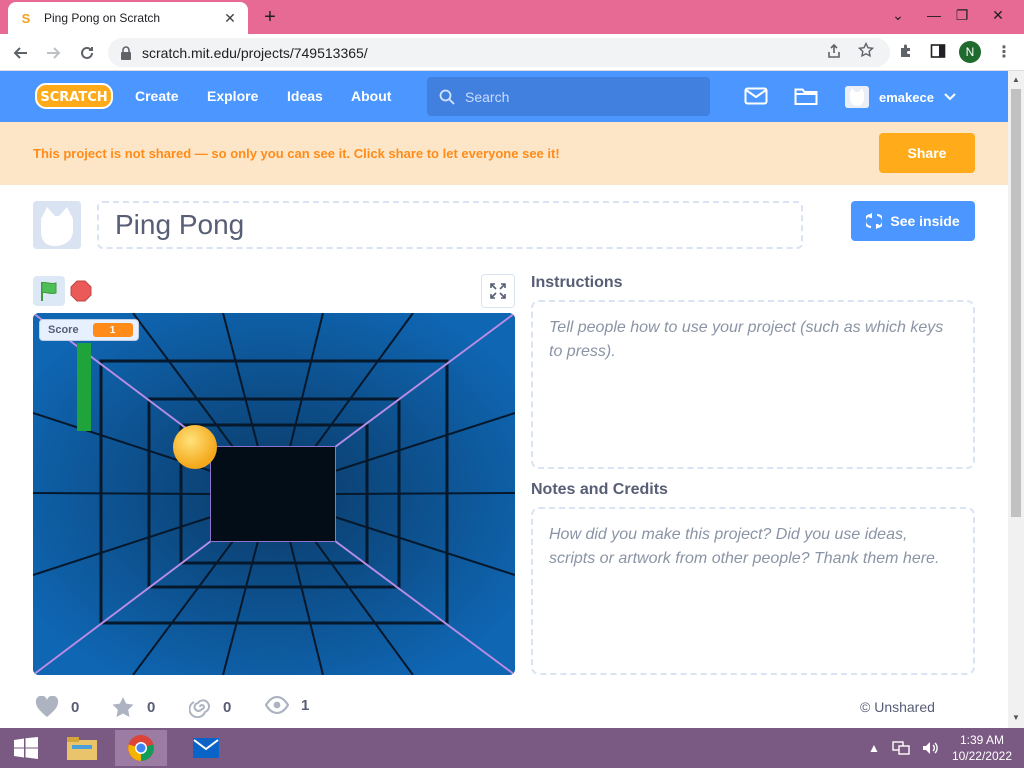 This screenshot has height=768, width=1024. Describe the element at coordinates (970, 52) in the screenshot. I see `profile-avatar: N` at that location.